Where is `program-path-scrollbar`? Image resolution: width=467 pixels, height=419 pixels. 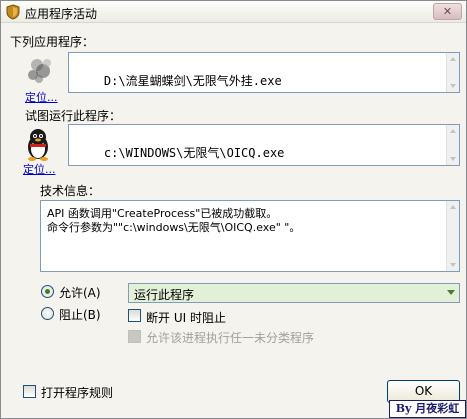 program-path-scrollbar is located at coordinates (452, 72).